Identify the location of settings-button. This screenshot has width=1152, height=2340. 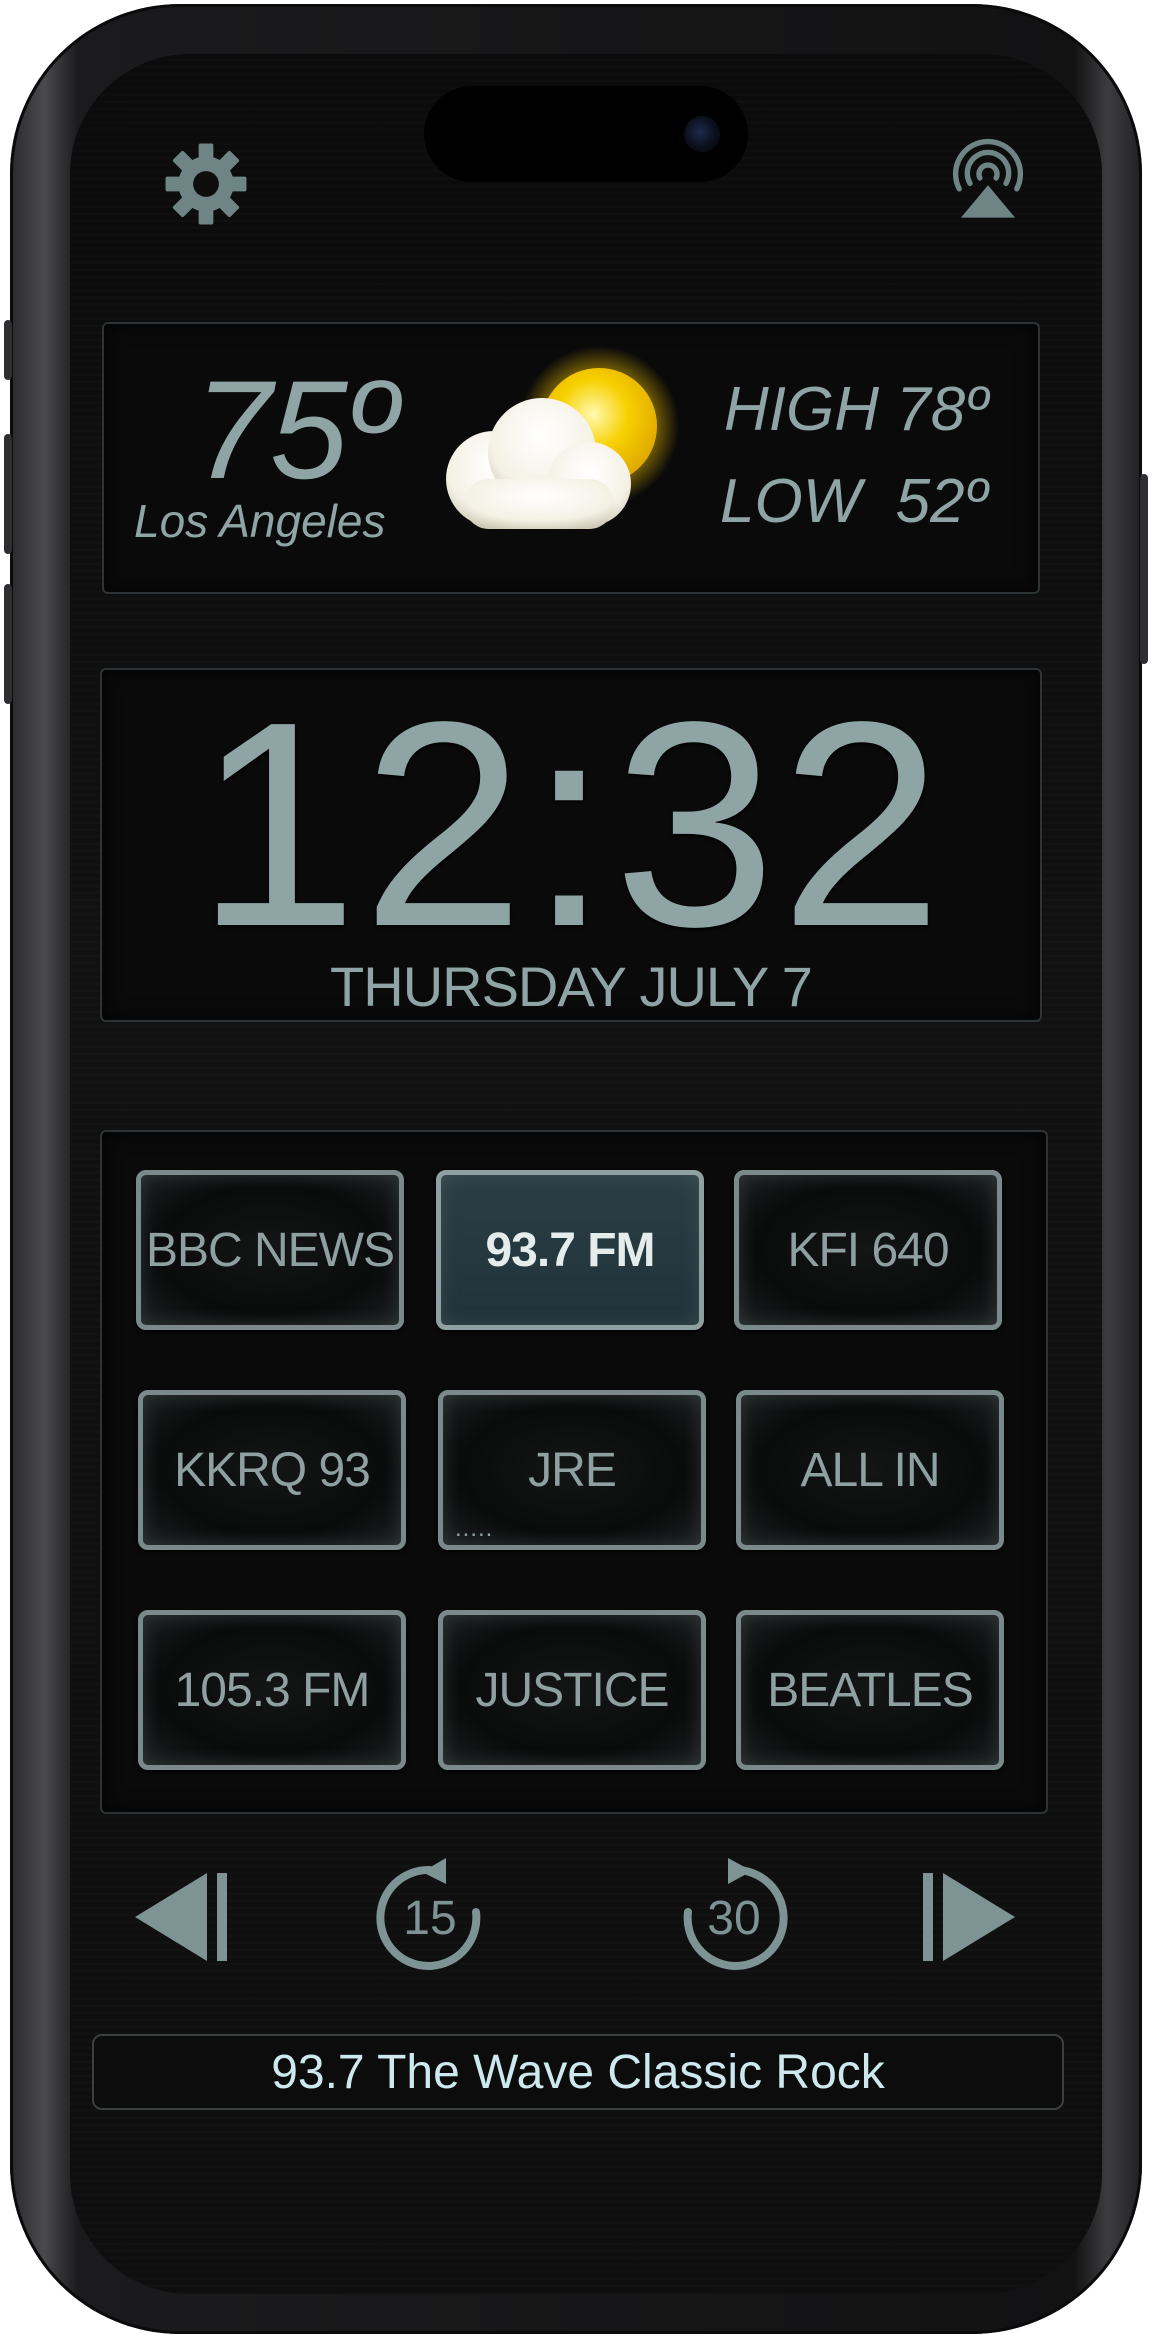
(206, 184).